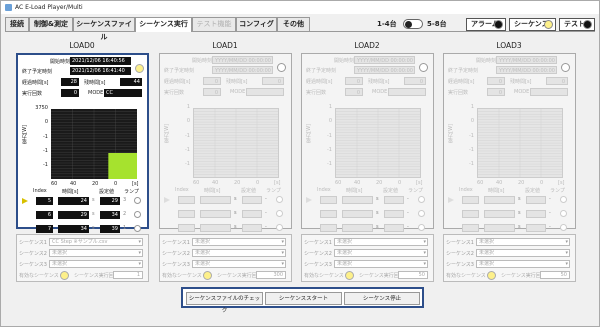  Describe the element at coordinates (96, 242) in the screenshot. I see `sequence-select: CC Step ※サンプル.csv ▾` at that location.